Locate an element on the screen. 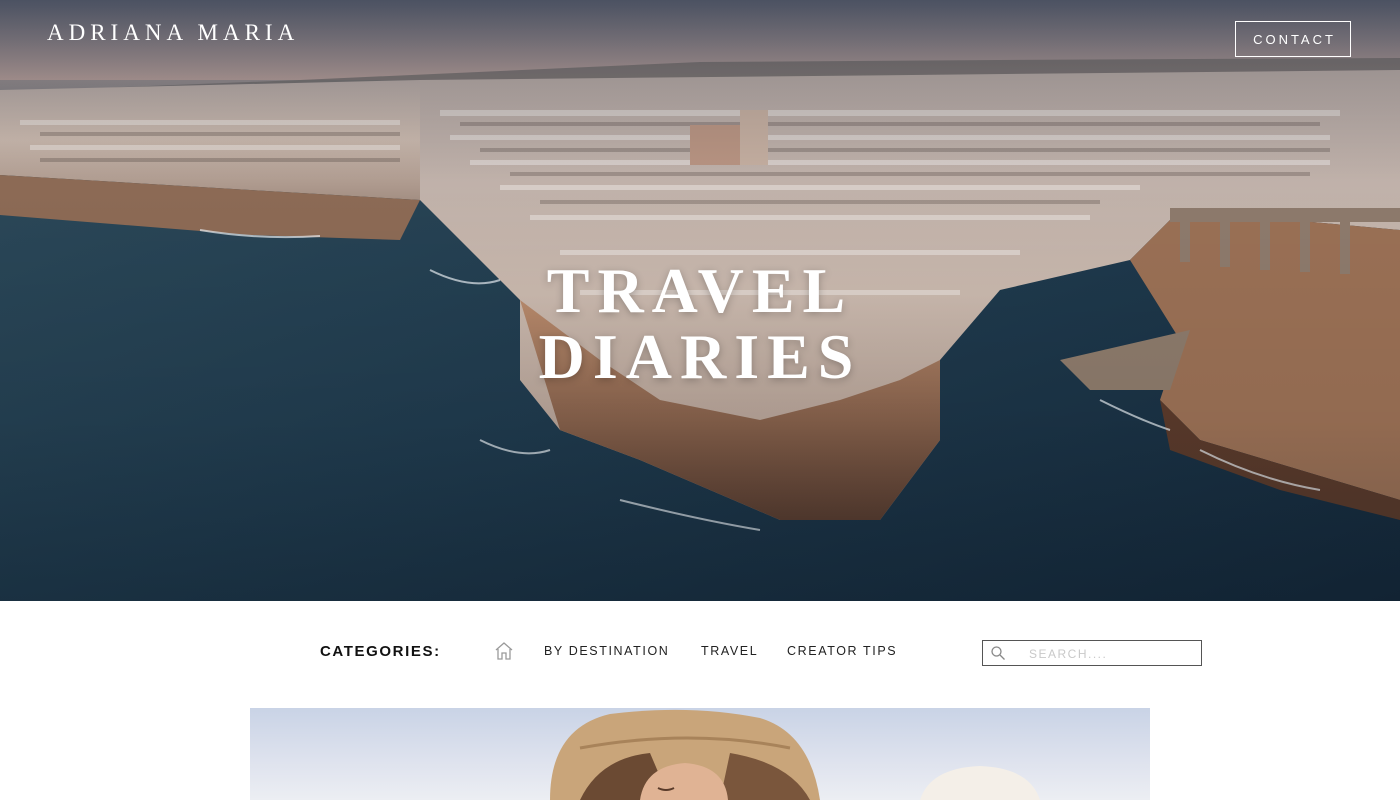 The width and height of the screenshot is (1400, 800). featured-image-art is located at coordinates (795, 754).